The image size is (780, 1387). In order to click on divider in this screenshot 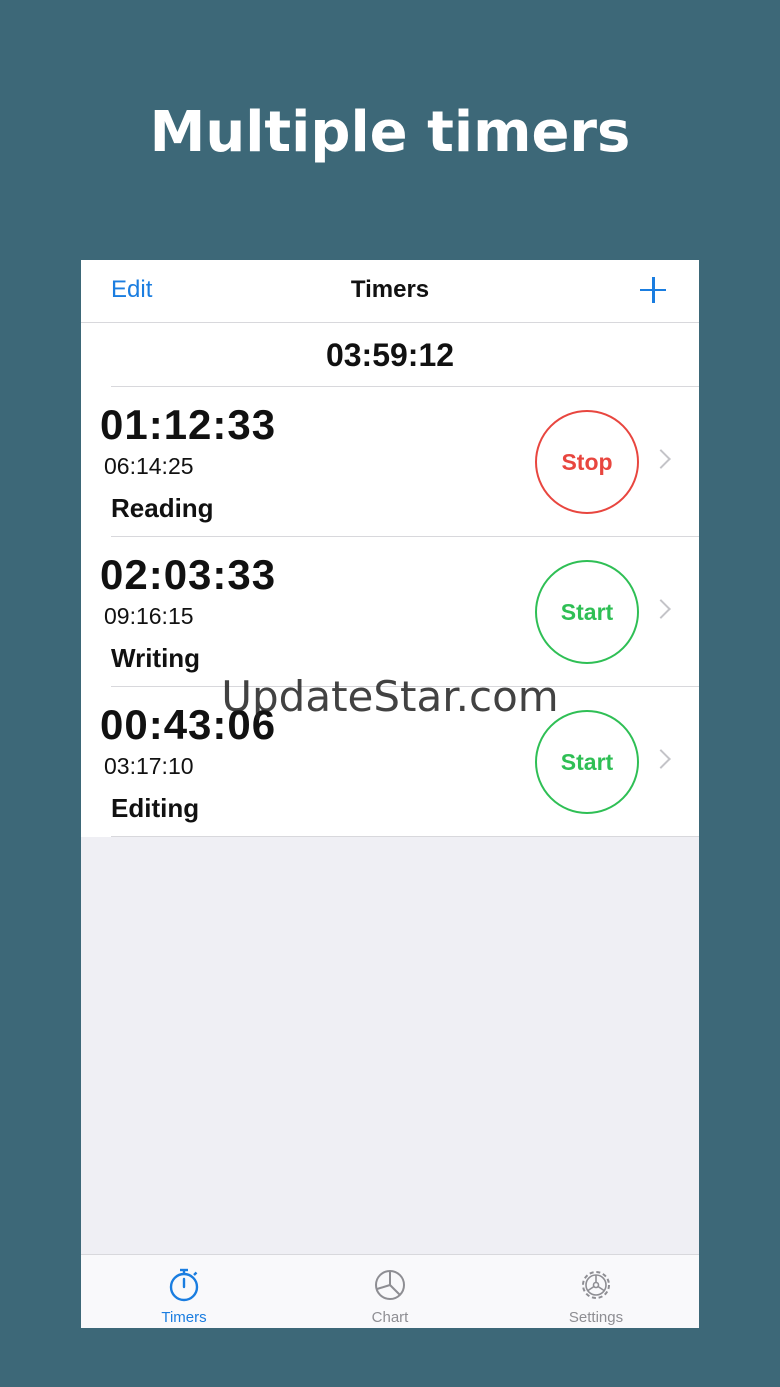, I will do `click(405, 836)`.